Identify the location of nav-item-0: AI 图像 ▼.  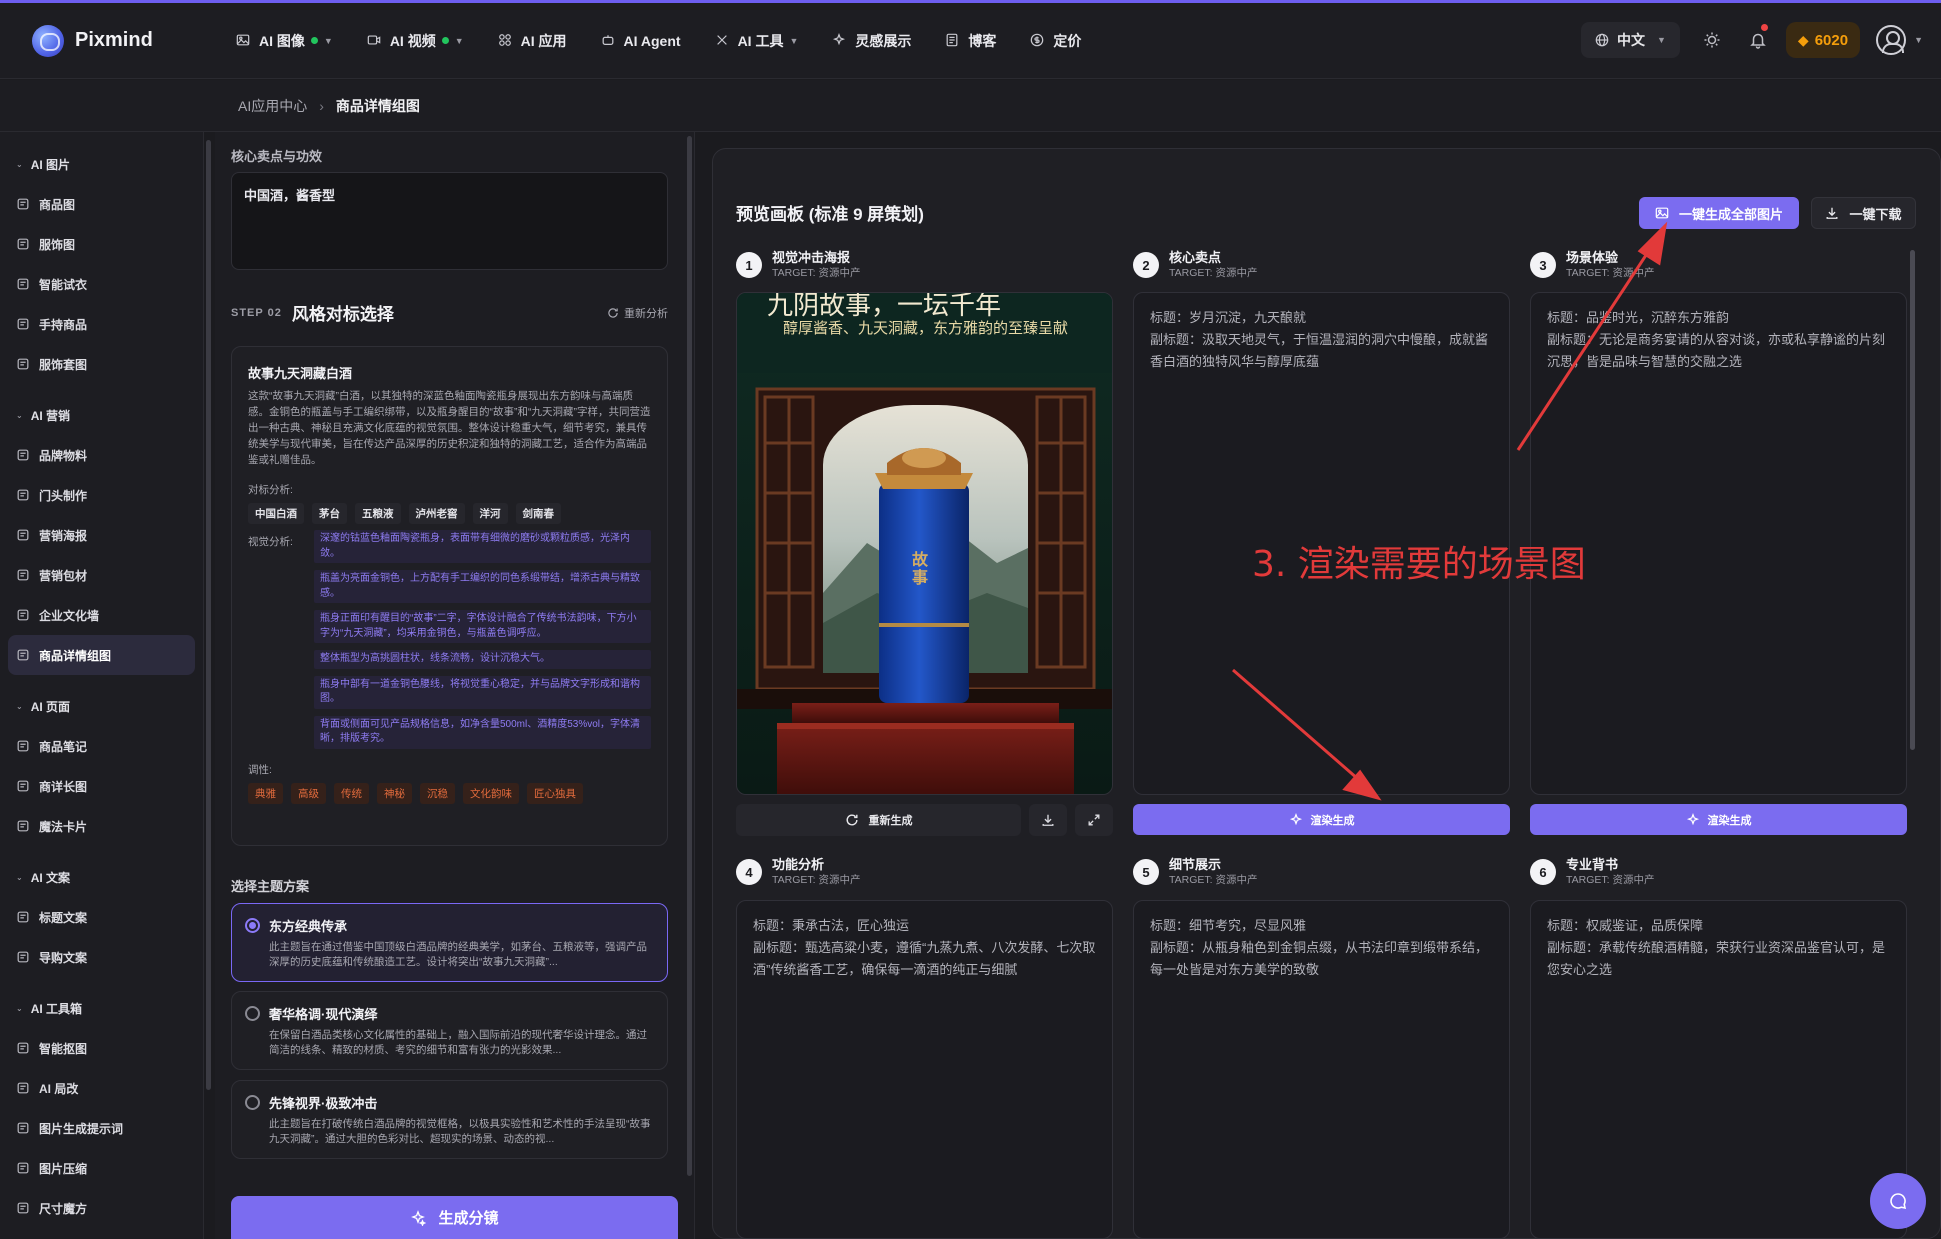
(284, 41).